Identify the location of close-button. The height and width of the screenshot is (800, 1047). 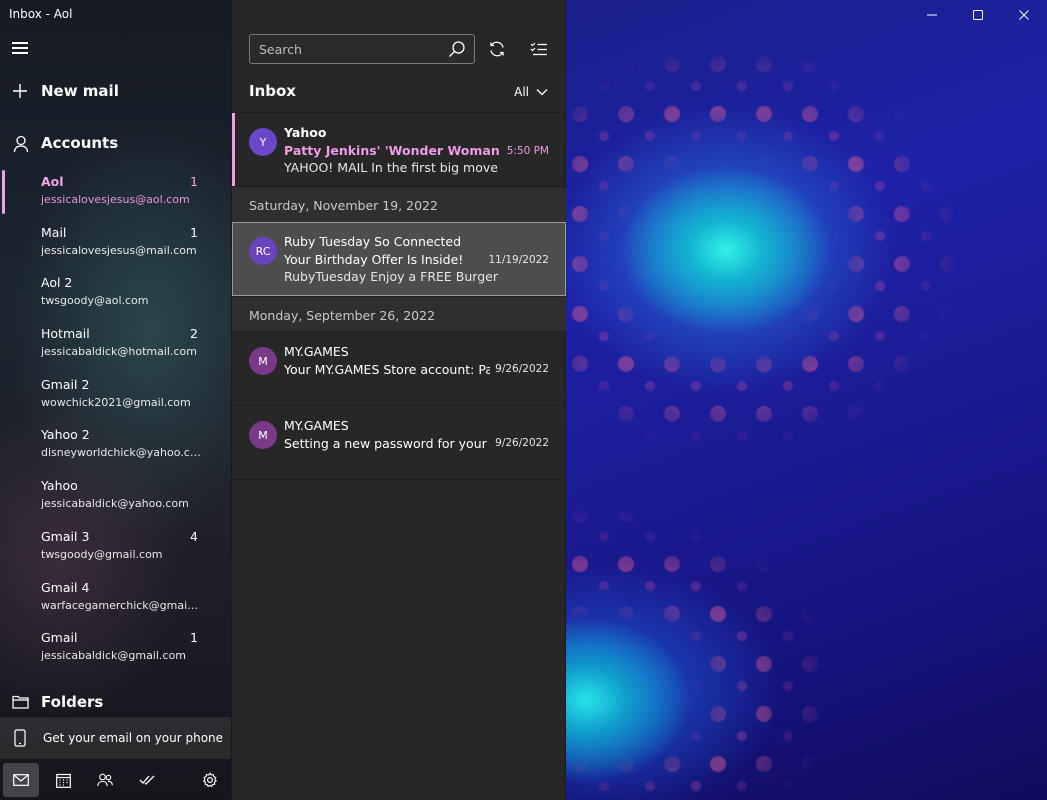
(1024, 15).